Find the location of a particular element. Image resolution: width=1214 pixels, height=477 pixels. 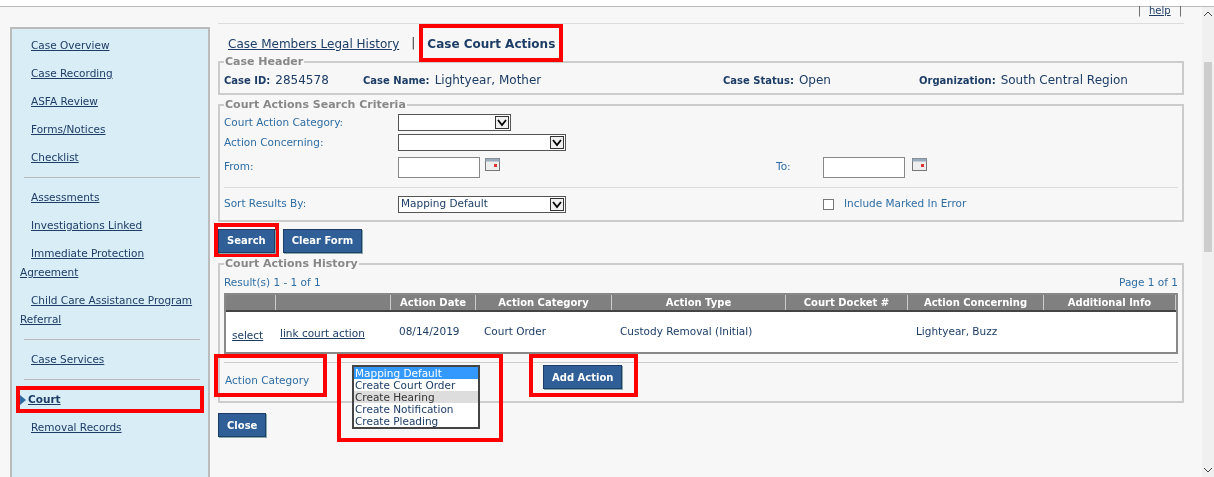

sidebar-link: Investigations Linked is located at coordinates (109, 225).